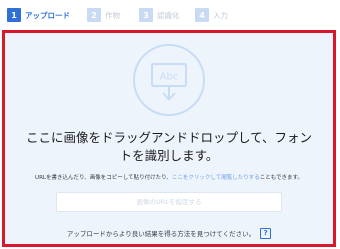  I want to click on step-number: 2, so click(94, 15).